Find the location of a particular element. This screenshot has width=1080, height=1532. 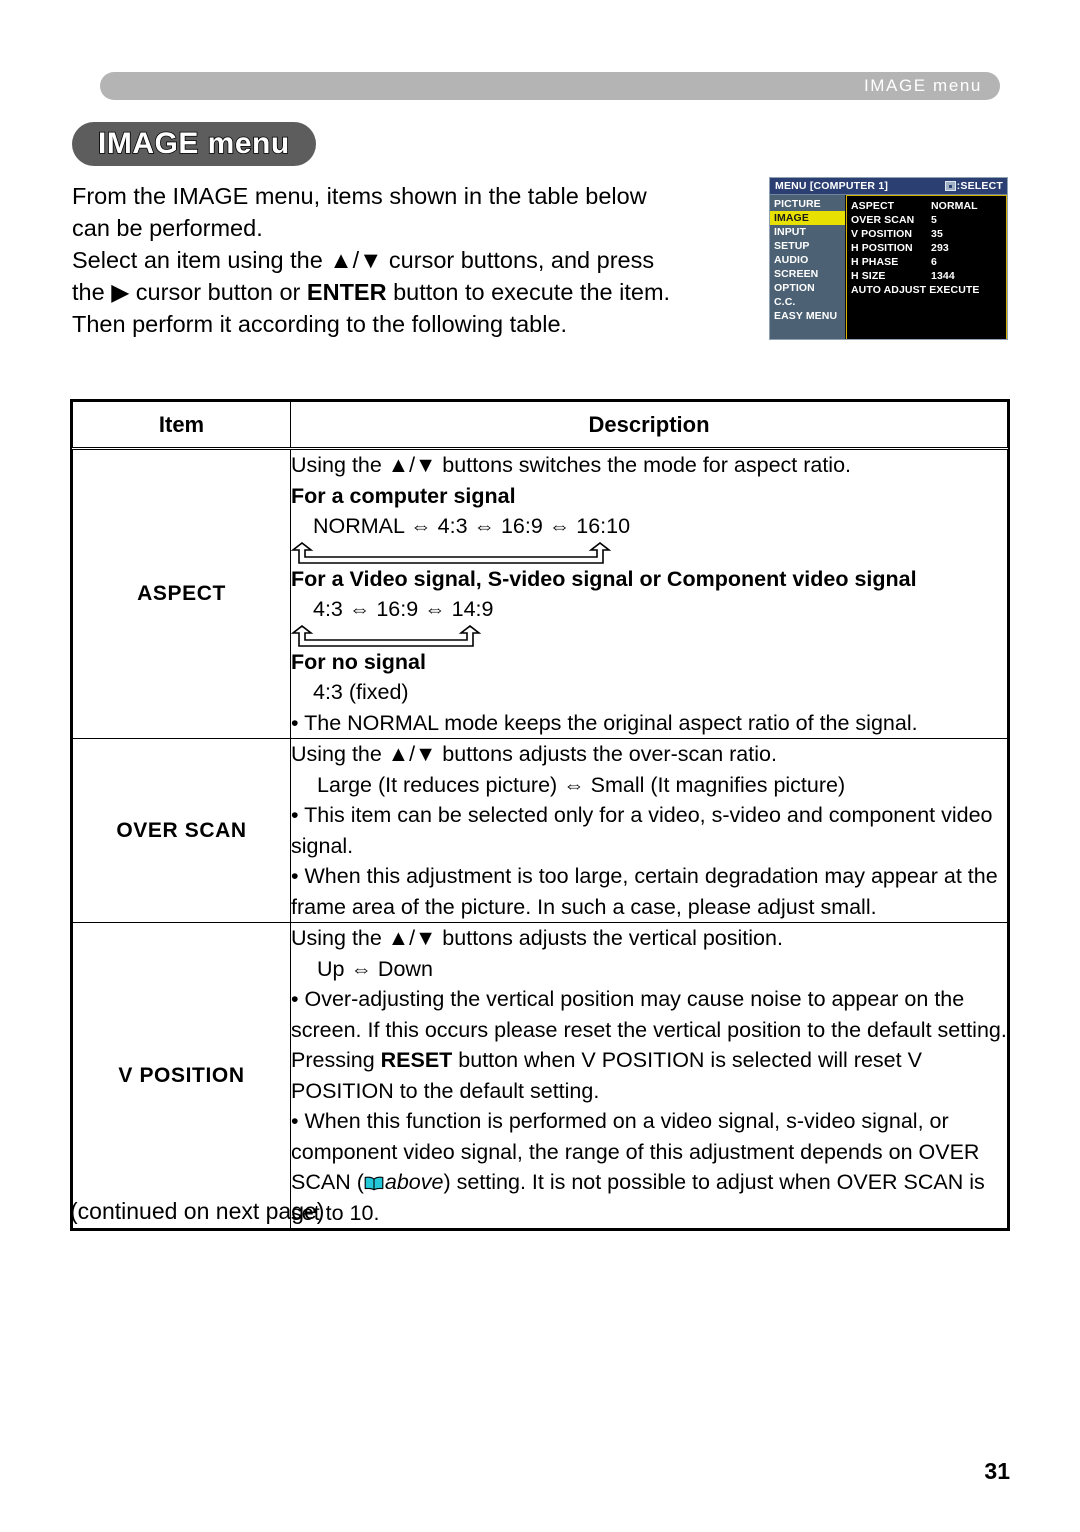

osd-sidebar-item-input: INPUT is located at coordinates (807, 232).